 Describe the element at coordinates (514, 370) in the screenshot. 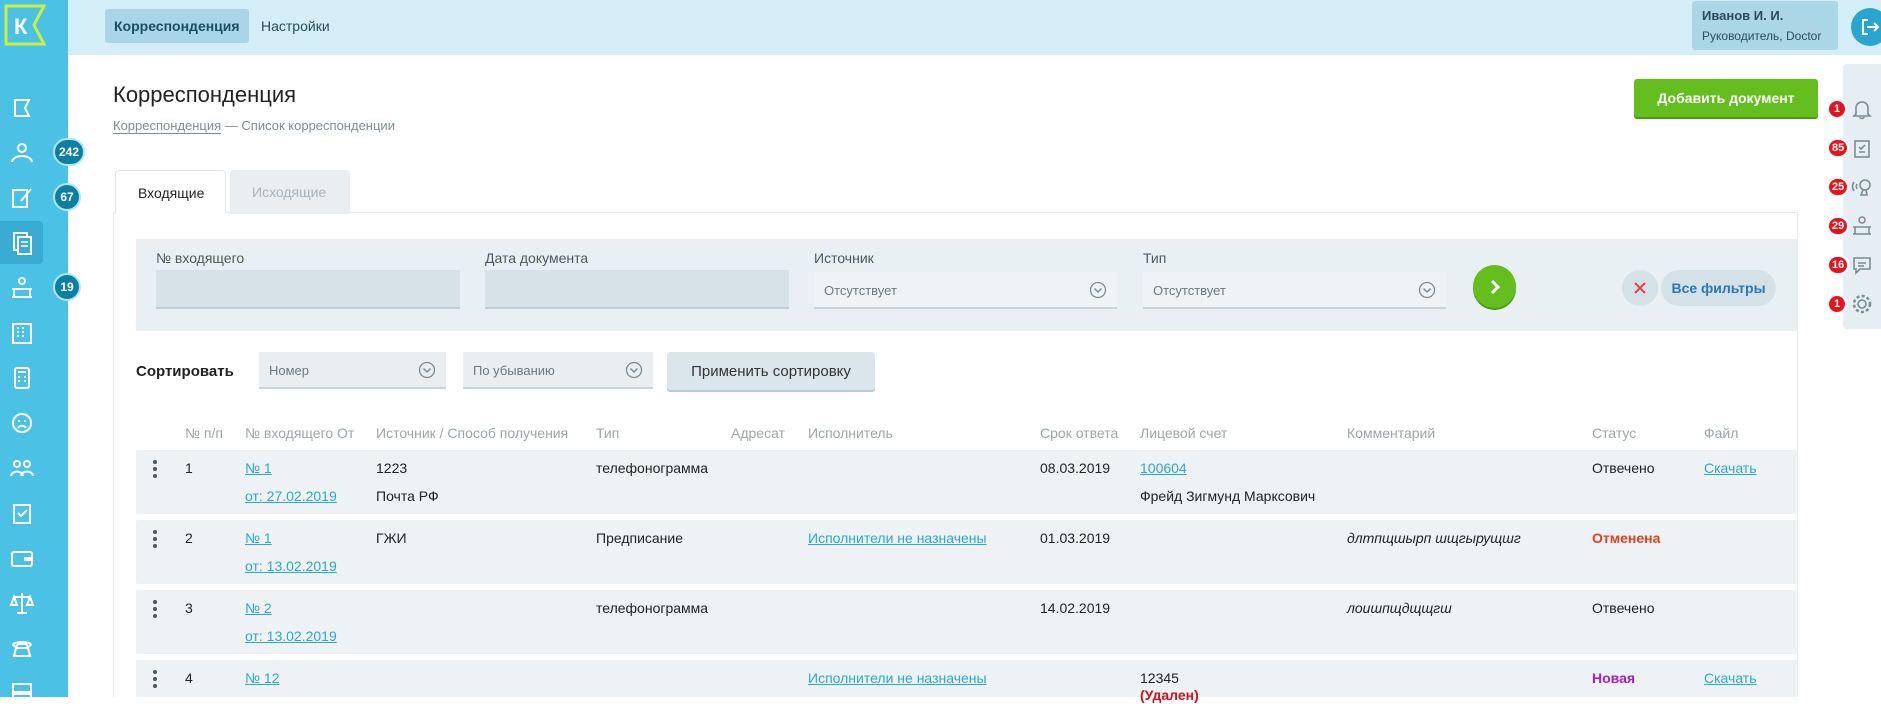

I see `sort-order-value: По убыванию` at that location.